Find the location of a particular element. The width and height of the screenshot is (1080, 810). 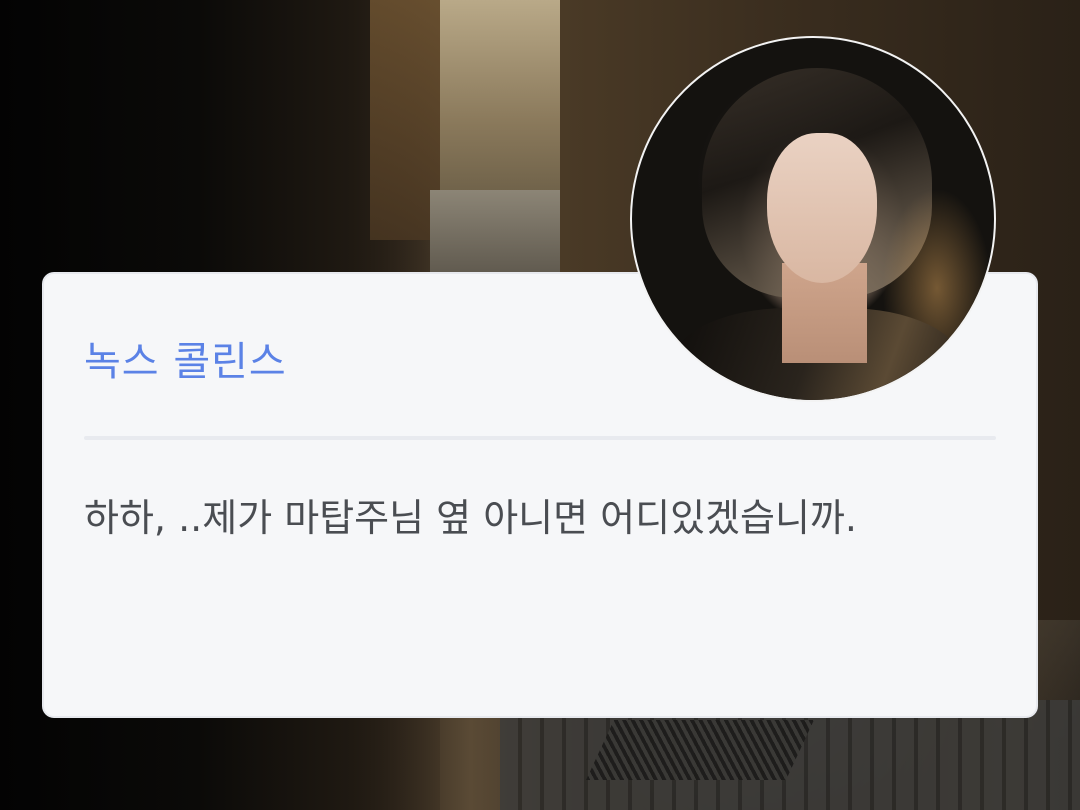

dialog-divider is located at coordinates (540, 438).